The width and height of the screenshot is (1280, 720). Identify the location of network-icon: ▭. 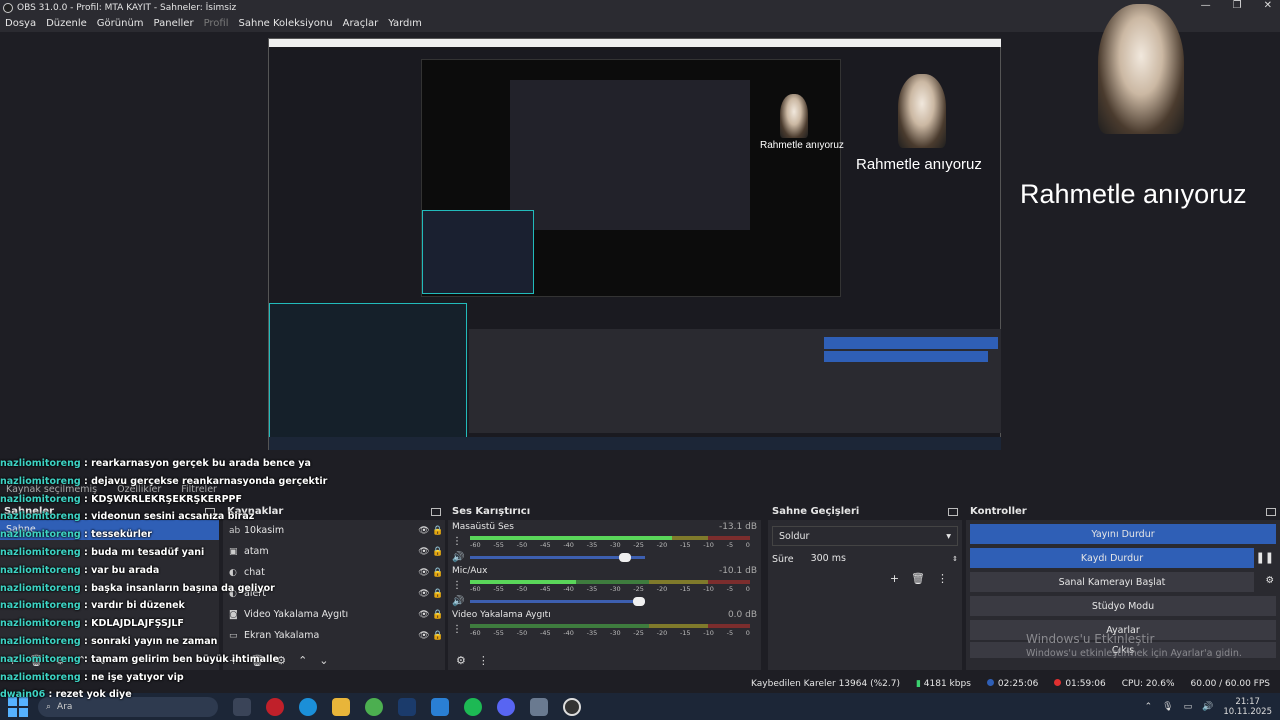
(1188, 707).